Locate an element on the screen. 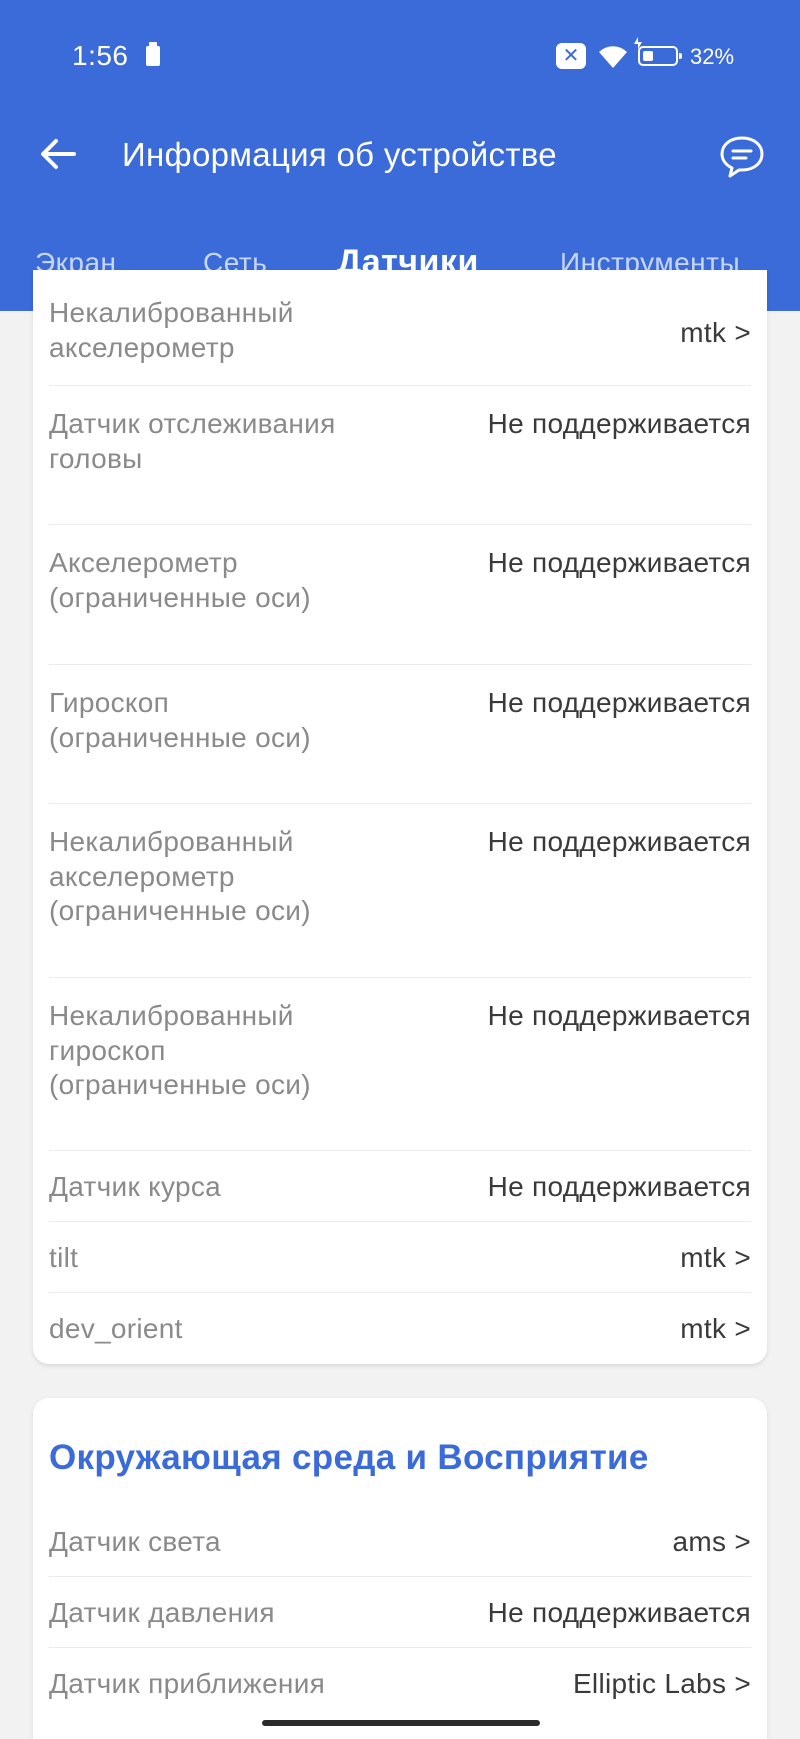 The image size is (800, 1739). home-gesture-bar is located at coordinates (401, 1723).